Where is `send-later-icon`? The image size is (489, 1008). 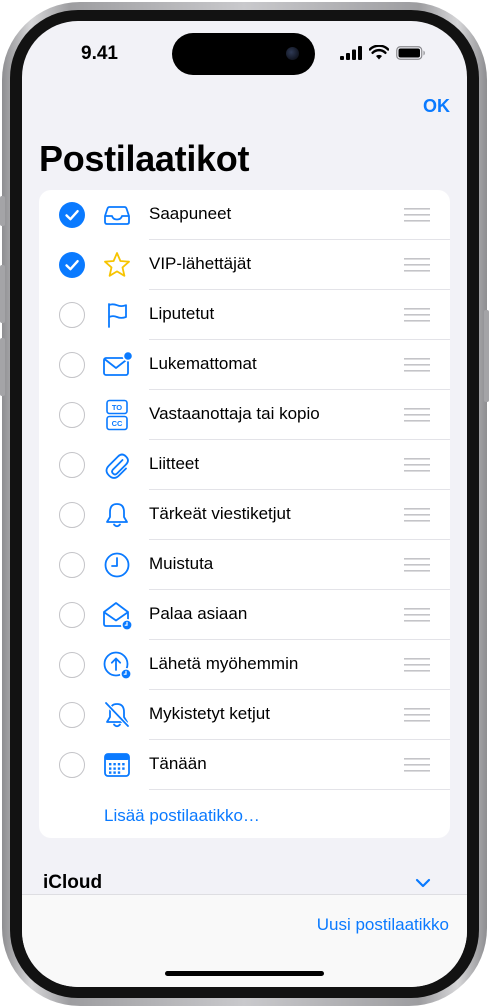 send-later-icon is located at coordinates (117, 665).